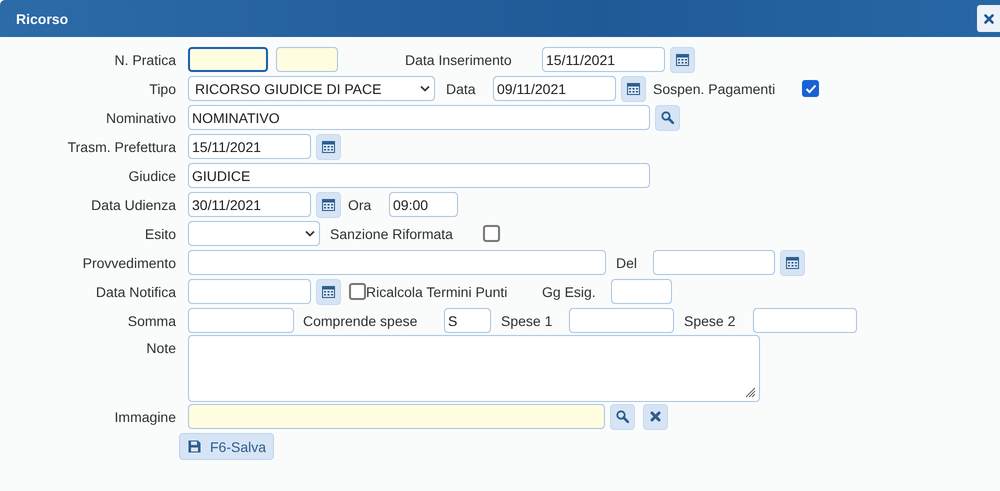 The width and height of the screenshot is (1000, 491). What do you see at coordinates (249, 204) in the screenshot?
I see `date-field: 30/11/2021` at bounding box center [249, 204].